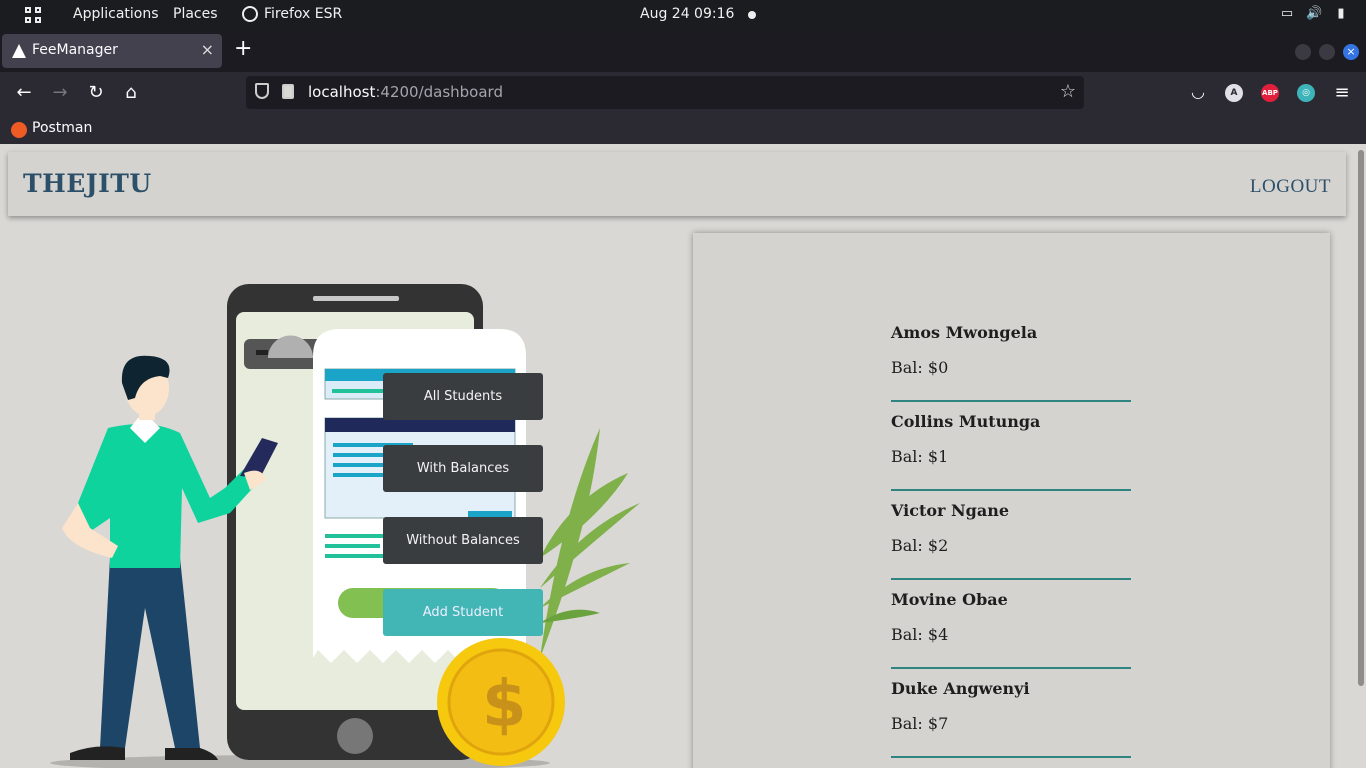  I want to click on app-grid-icon, so click(33, 15).